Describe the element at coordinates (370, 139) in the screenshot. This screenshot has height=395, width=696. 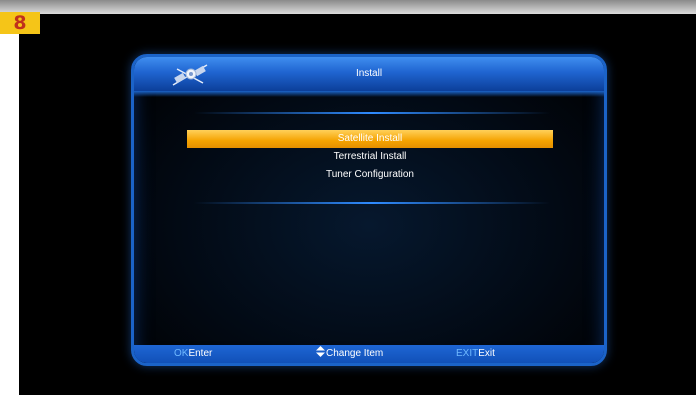
I see `menu-item-satellite-install: Satellite Install` at that location.